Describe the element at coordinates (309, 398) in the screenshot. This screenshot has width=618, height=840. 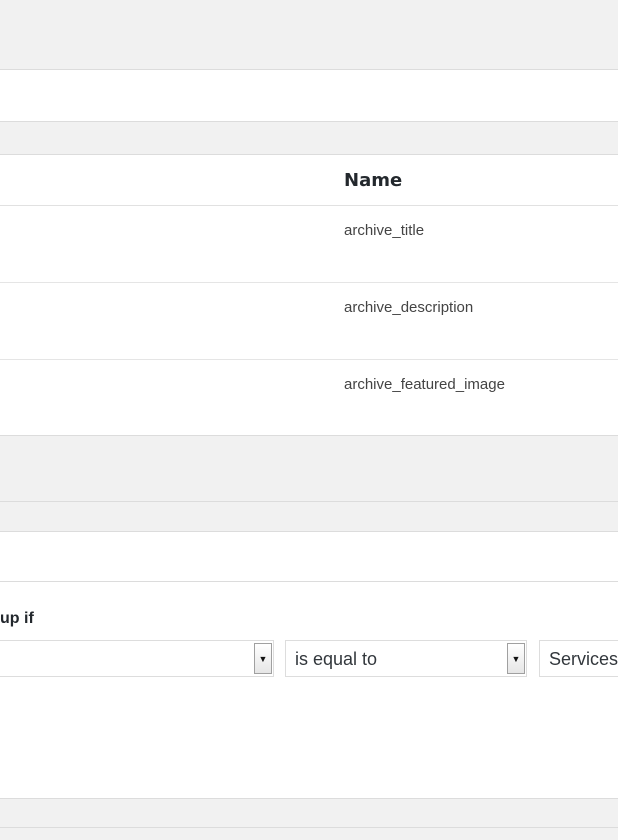
I see `field-row: archive_featured_image` at that location.